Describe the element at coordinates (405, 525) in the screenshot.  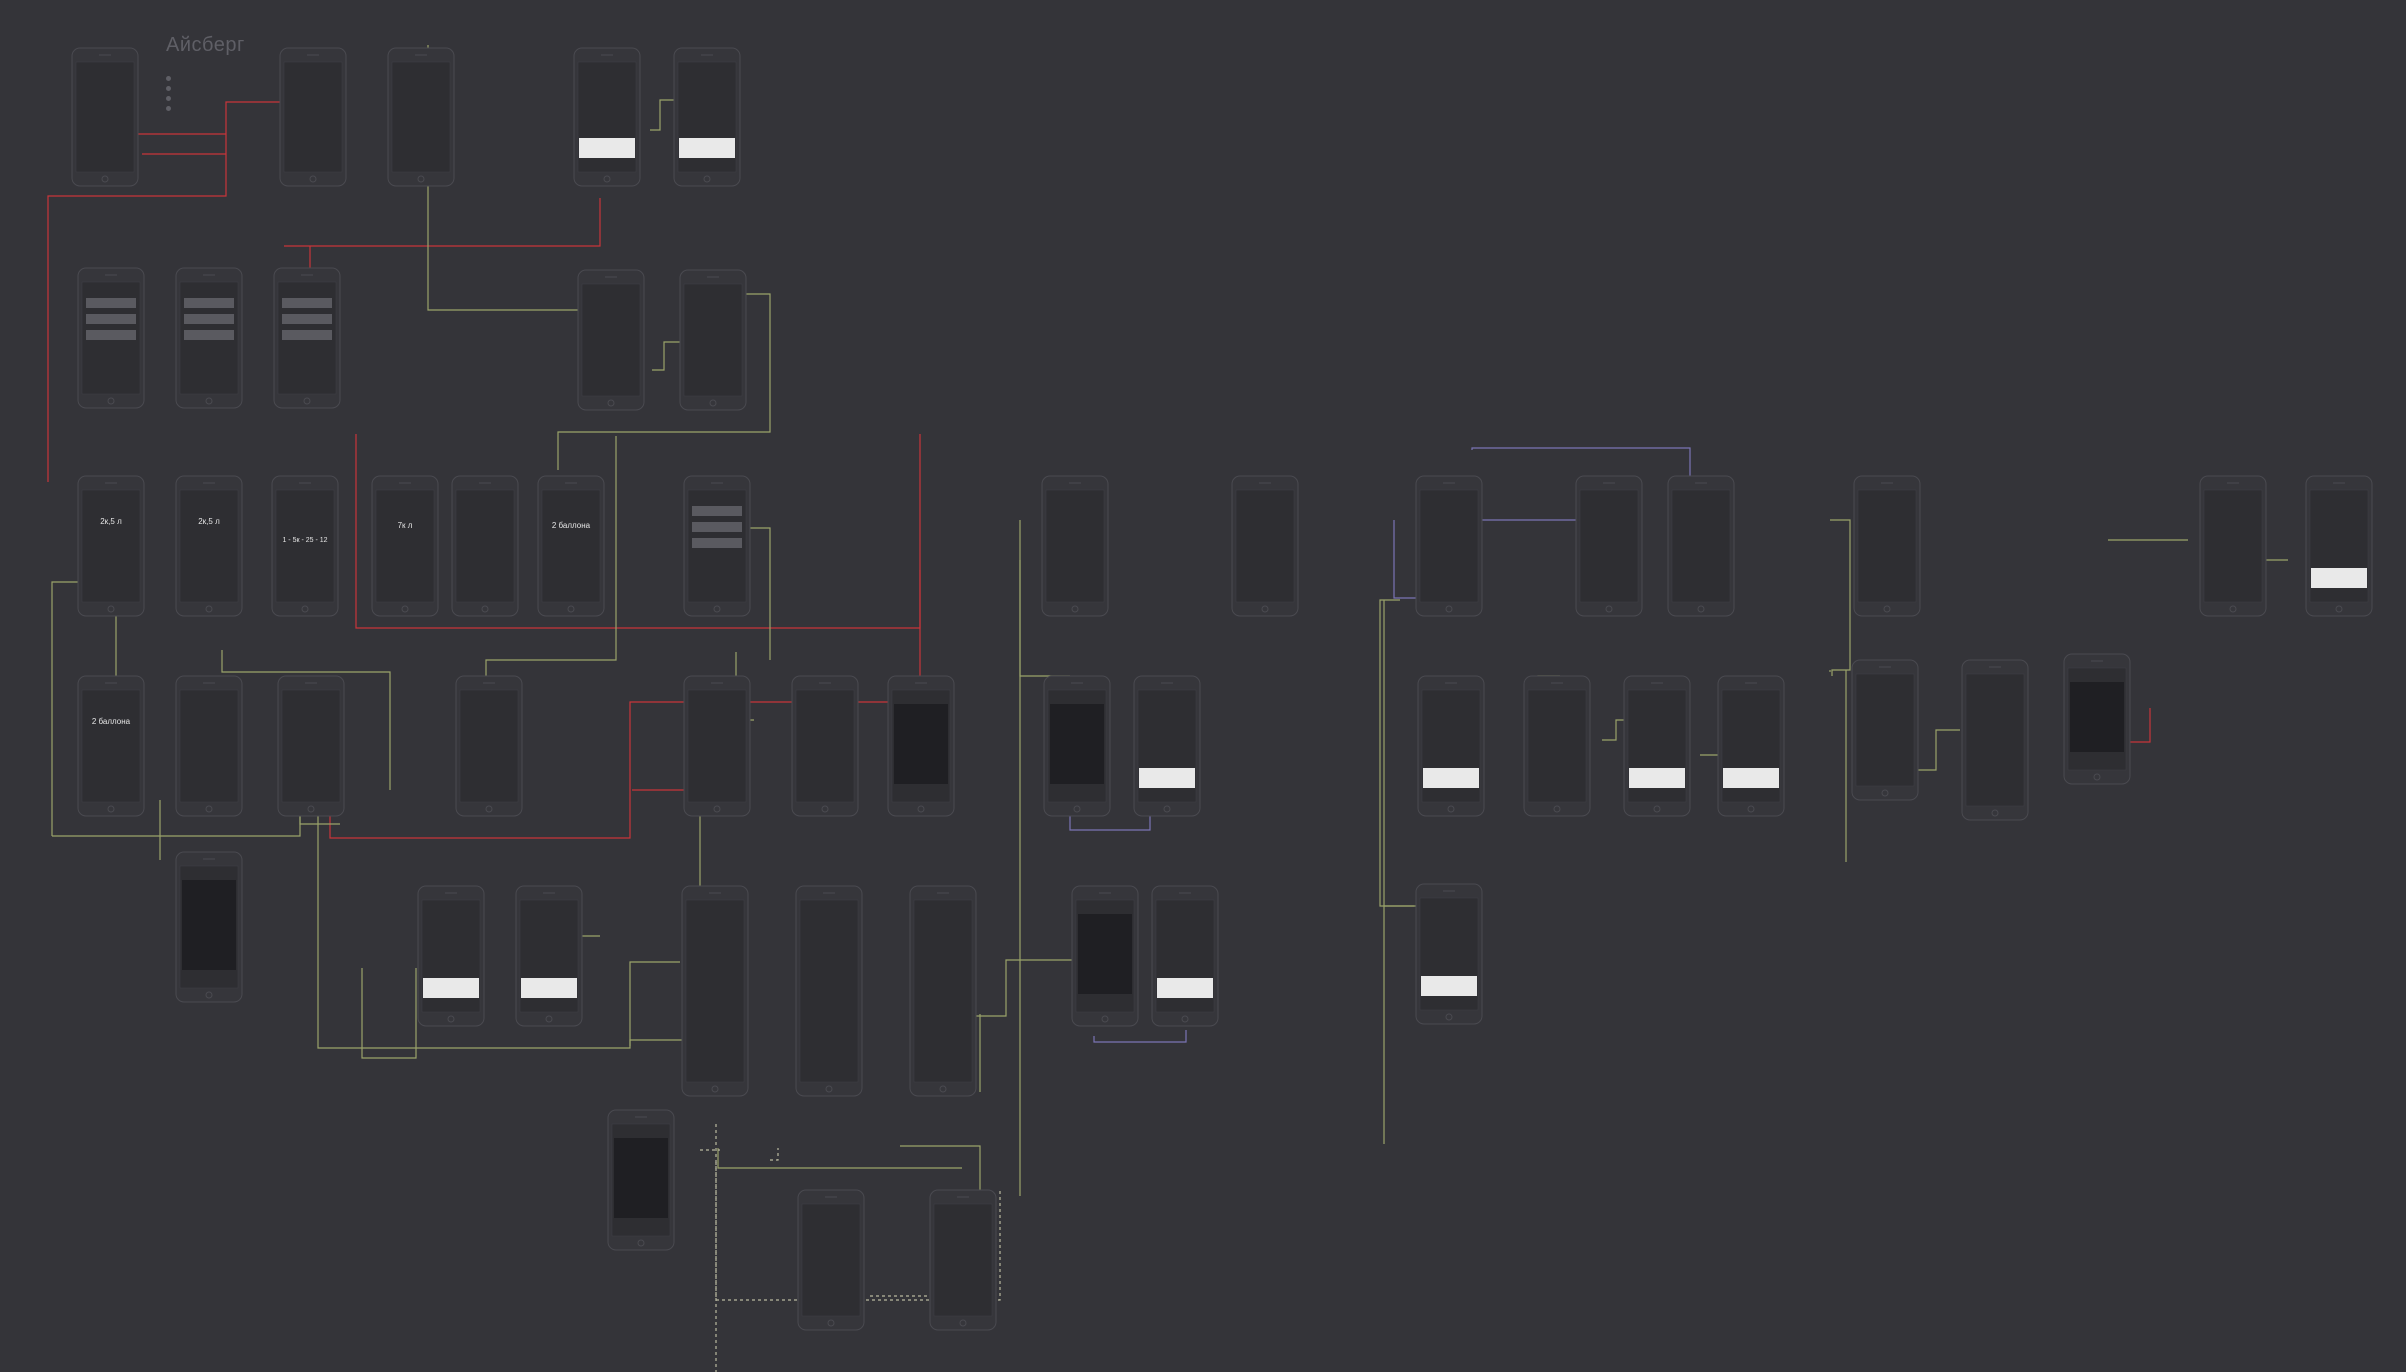
I see `screen-label: 7к л` at that location.